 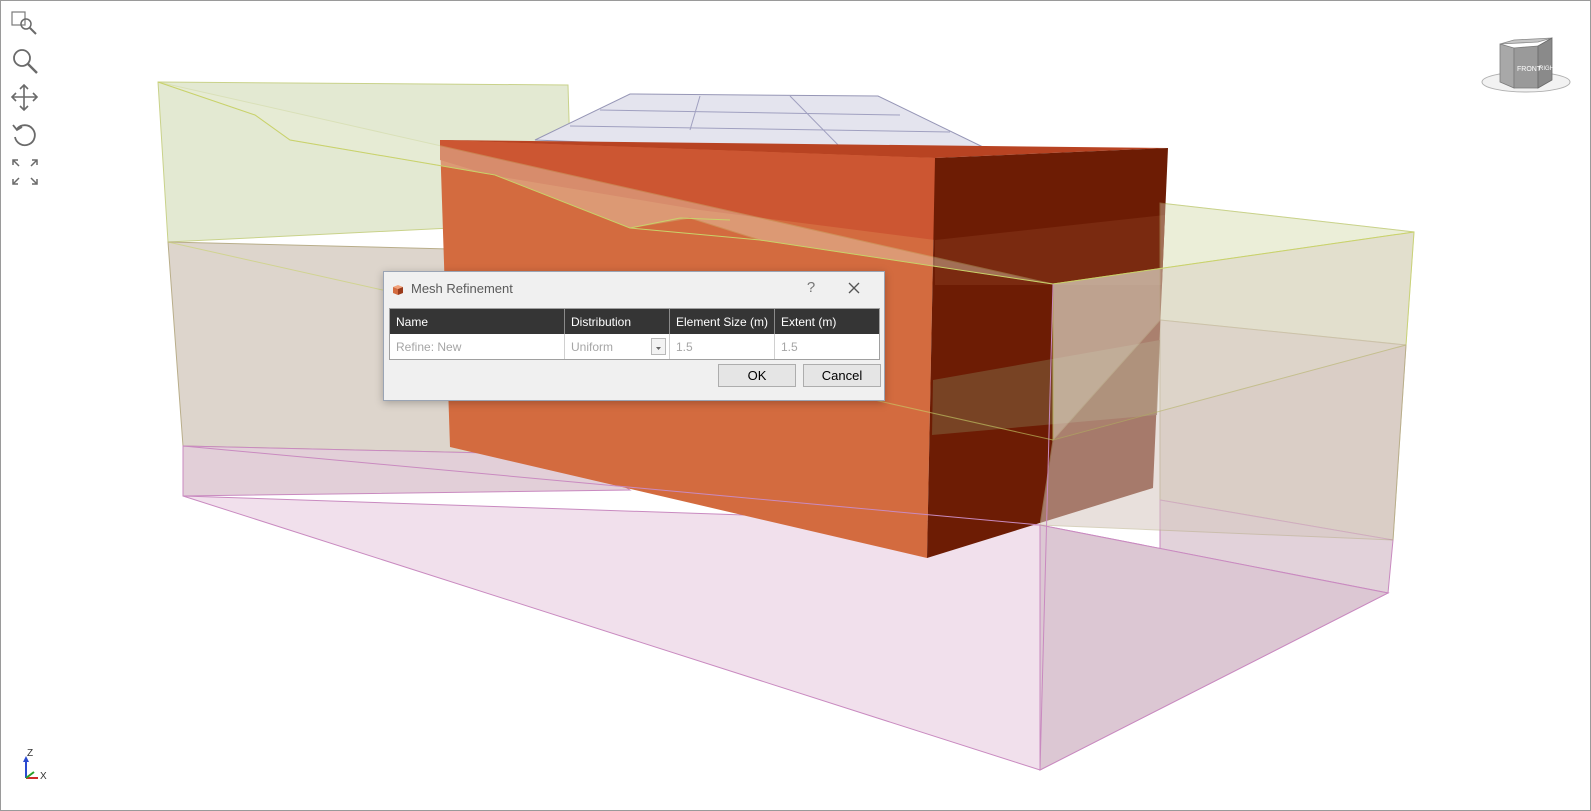 I want to click on extent-cell: 1.5, so click(x=827, y=346).